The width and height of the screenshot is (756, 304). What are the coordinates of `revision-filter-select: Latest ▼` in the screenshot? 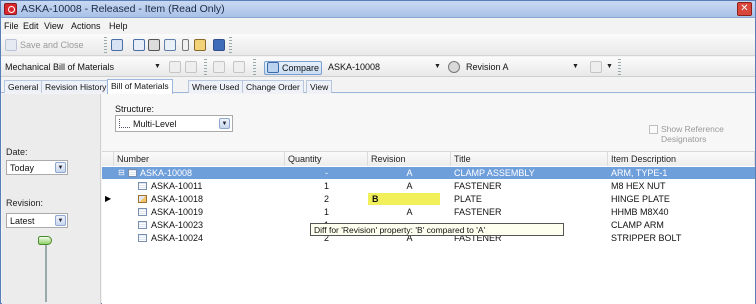 It's located at (37, 220).